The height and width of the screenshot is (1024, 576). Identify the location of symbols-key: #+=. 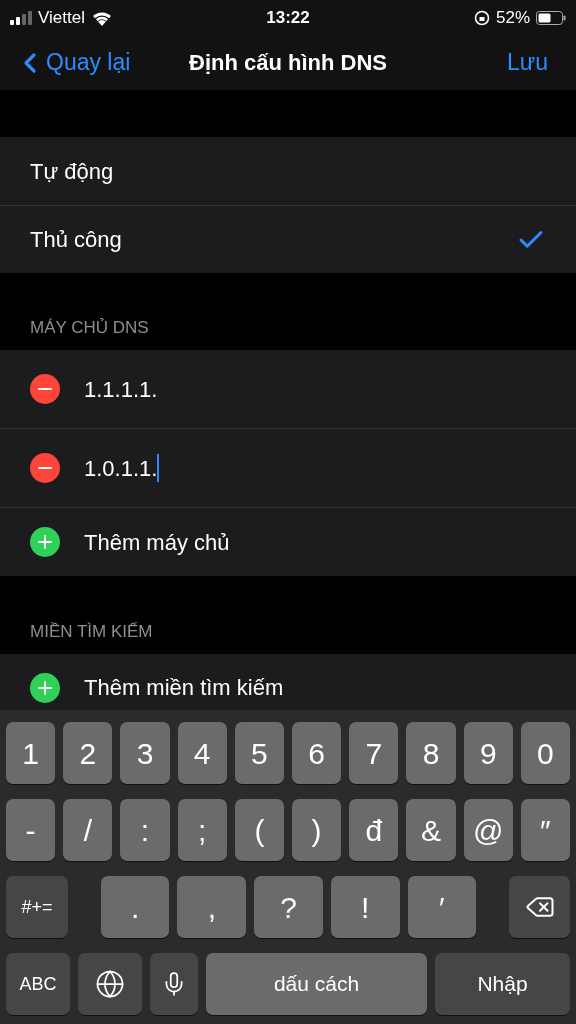
(37, 907).